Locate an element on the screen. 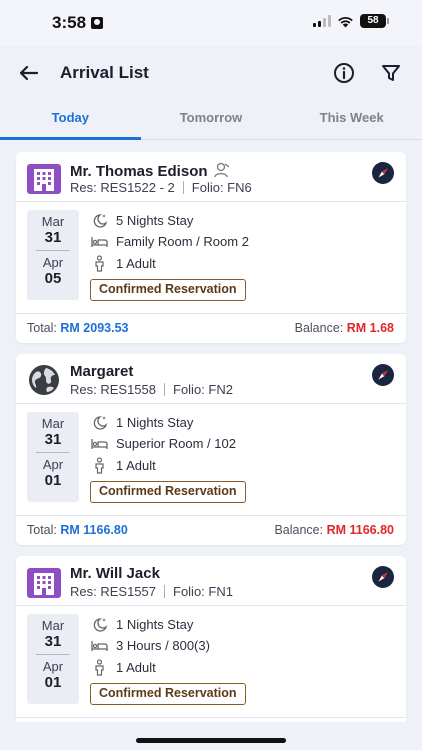 The width and height of the screenshot is (422, 750). page-title: Arrival List is located at coordinates (104, 72).